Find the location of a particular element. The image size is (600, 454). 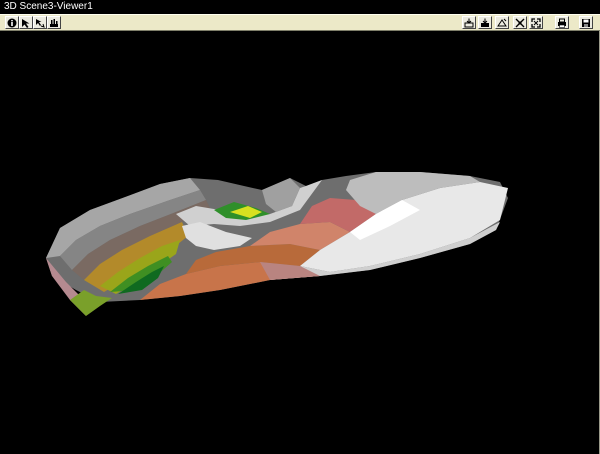

view-front-icon is located at coordinates (469, 22).